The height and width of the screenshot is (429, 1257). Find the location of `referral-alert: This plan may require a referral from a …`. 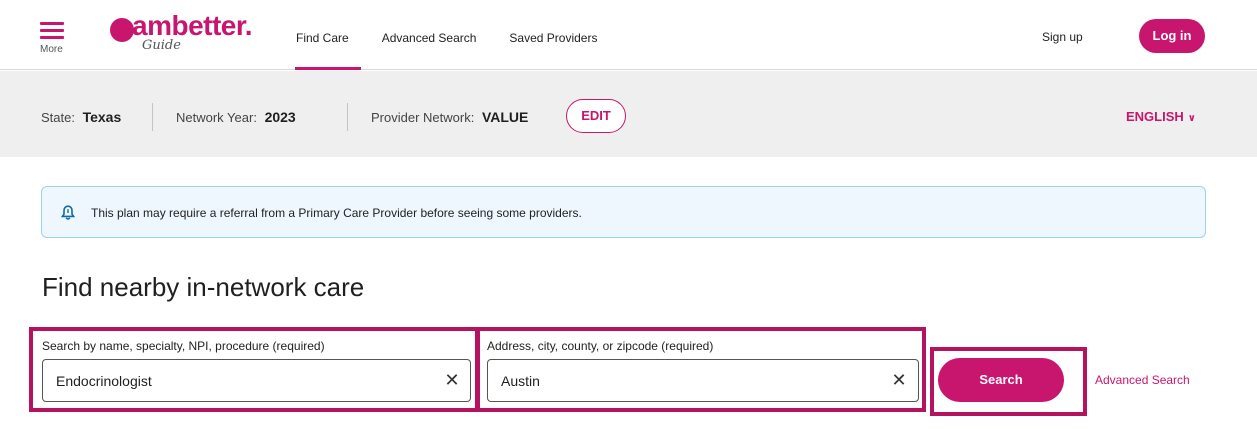

referral-alert: This plan may require a referral from a … is located at coordinates (623, 212).